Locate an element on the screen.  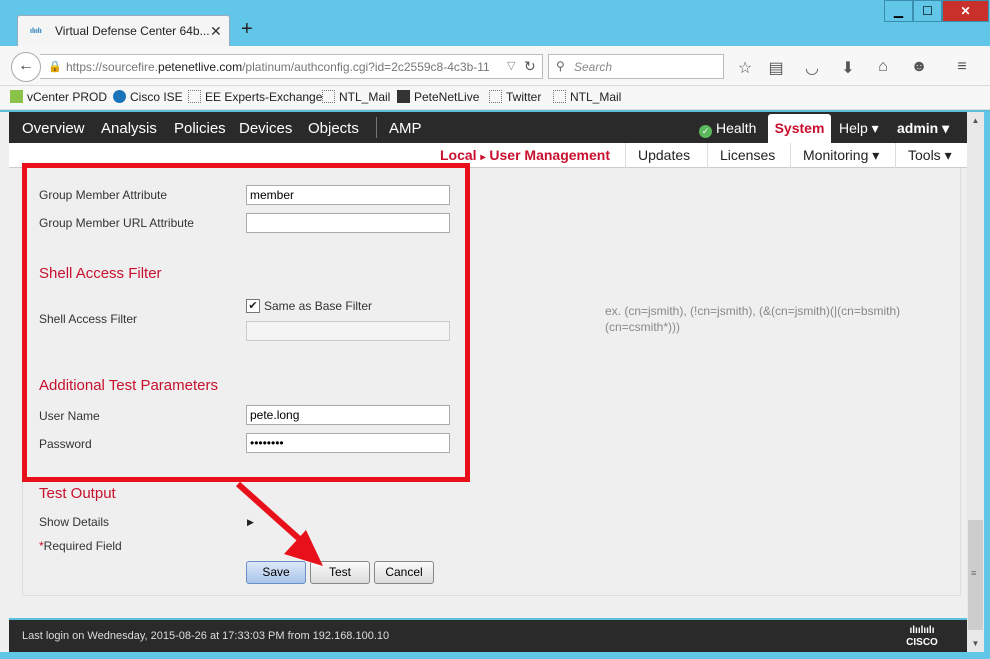
reading-list-icon: ▤ is located at coordinates (776, 68).